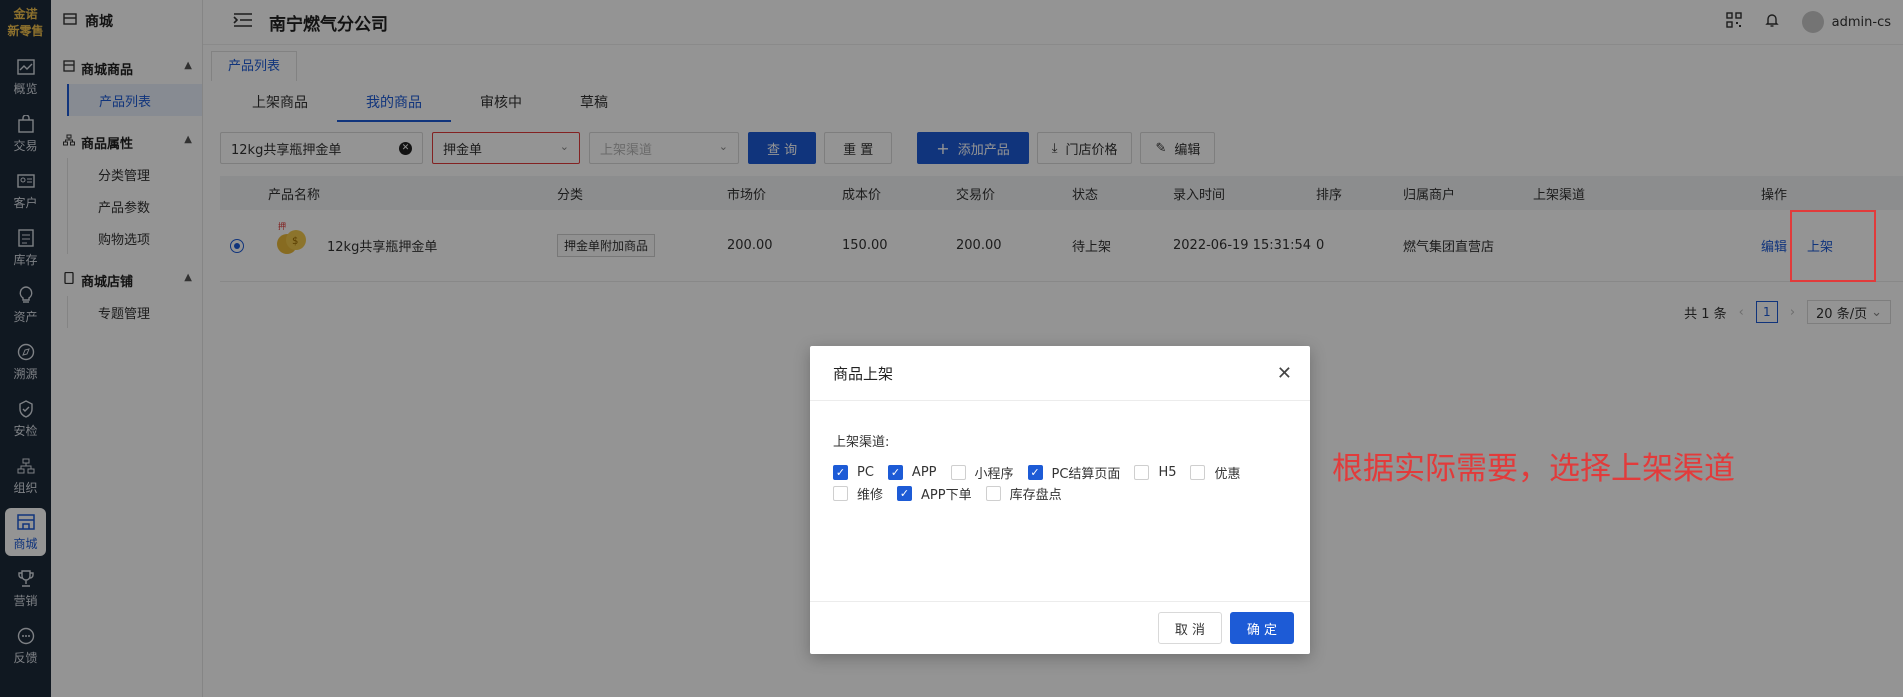 This screenshot has height=697, width=1903. What do you see at coordinates (924, 472) in the screenshot?
I see `checkbox-label: APP` at bounding box center [924, 472].